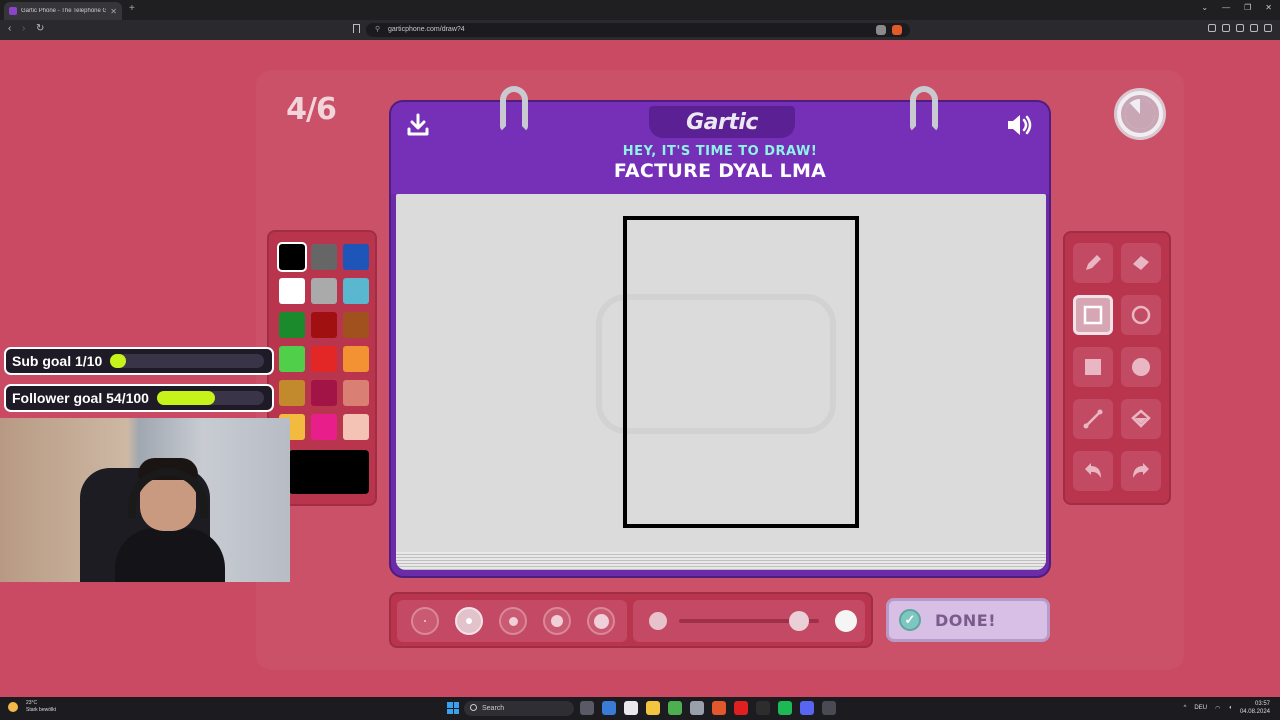 Image resolution: width=1280 pixels, height=720 pixels. What do you see at coordinates (57, 361) in the screenshot?
I see `sub-goal-label: Sub goal 1/10` at bounding box center [57, 361].